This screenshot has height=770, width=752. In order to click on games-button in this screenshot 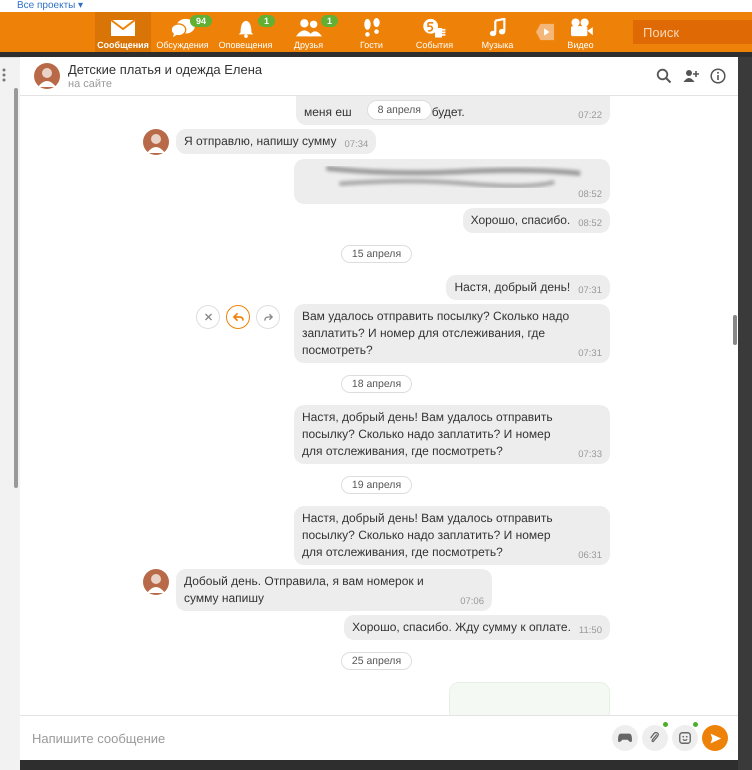, I will do `click(625, 738)`.